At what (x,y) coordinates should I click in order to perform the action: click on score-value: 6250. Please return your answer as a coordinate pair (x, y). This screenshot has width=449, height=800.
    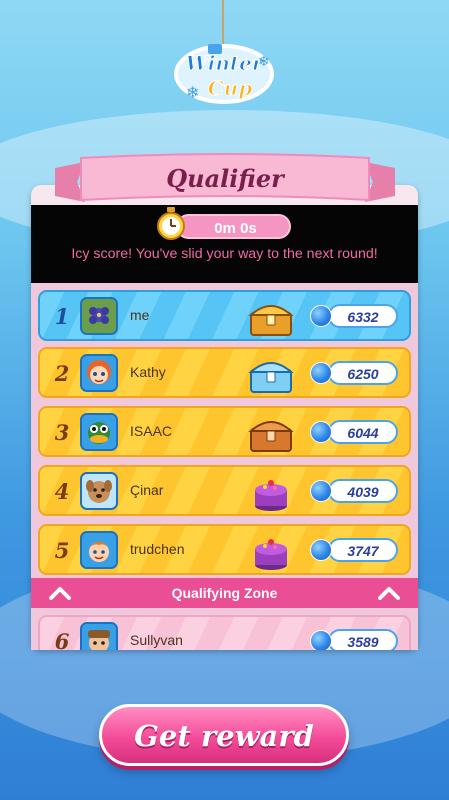
    Looking at the image, I should click on (363, 374).